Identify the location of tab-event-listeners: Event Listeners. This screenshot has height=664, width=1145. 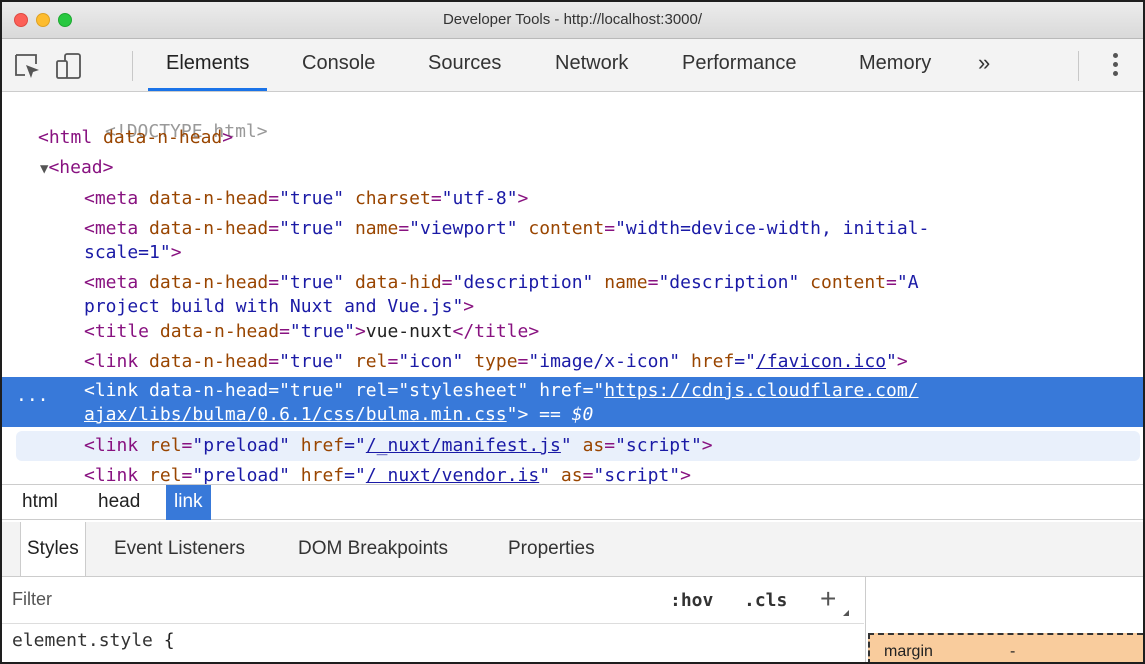
(179, 549).